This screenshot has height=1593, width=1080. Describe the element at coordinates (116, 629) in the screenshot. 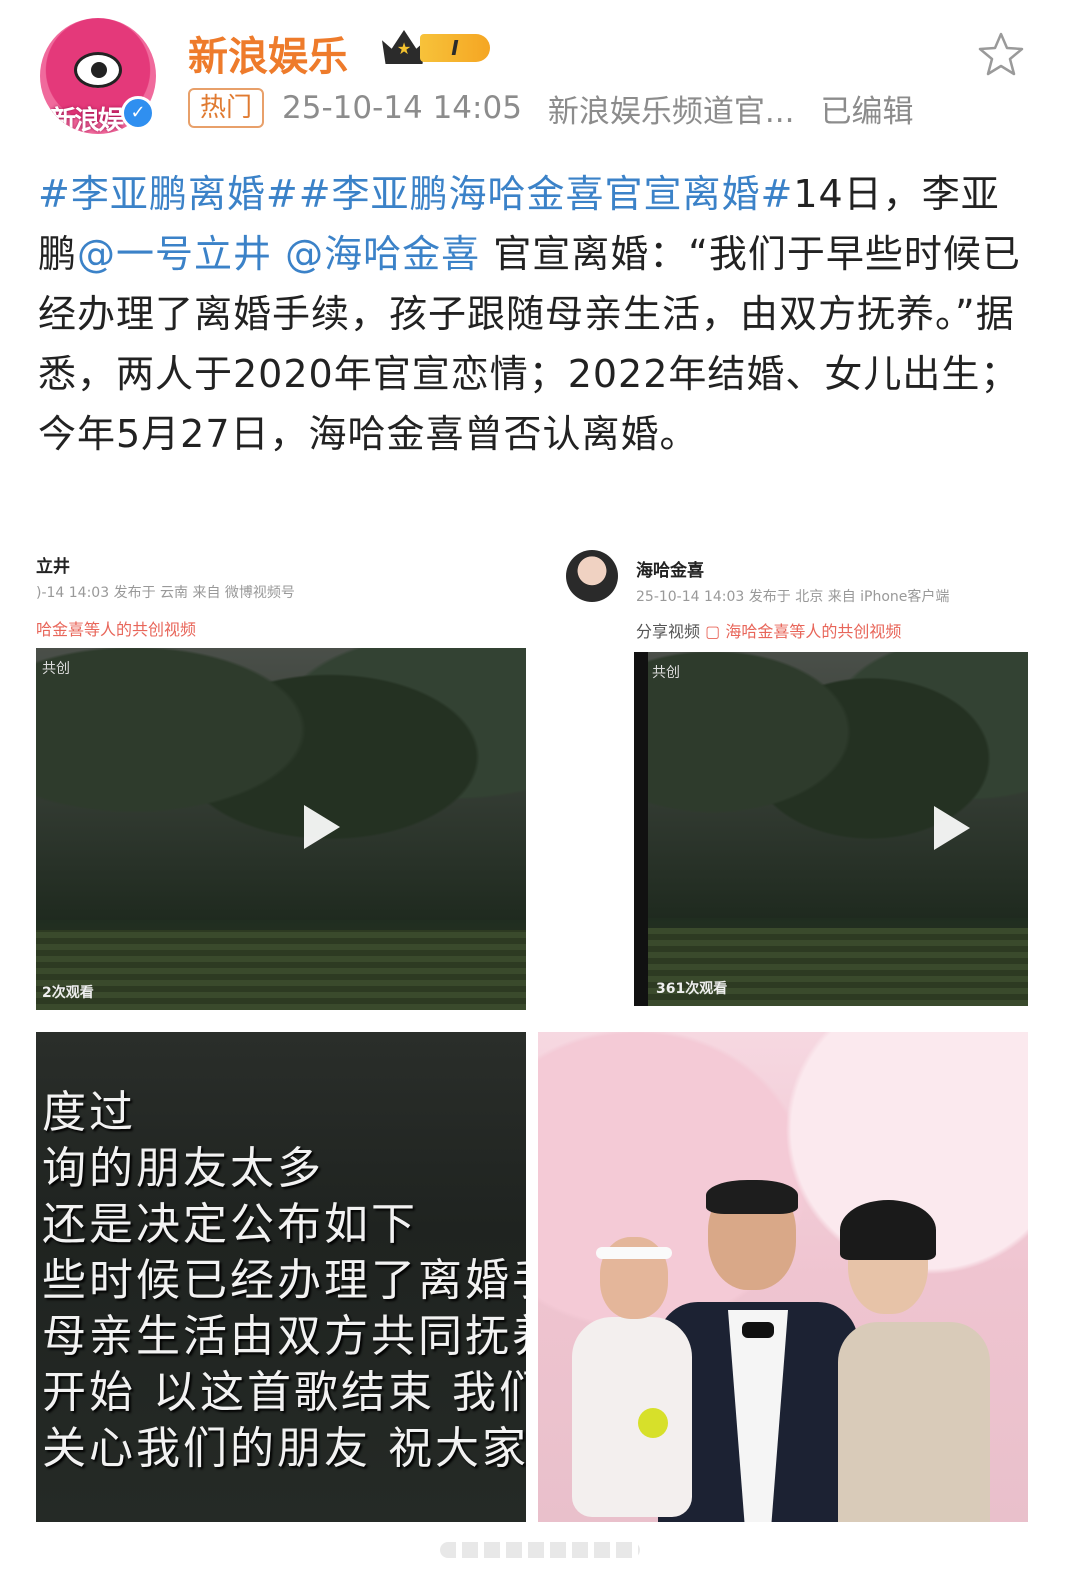

I see `shot-share-link: 哈金喜等人的共创视频` at that location.